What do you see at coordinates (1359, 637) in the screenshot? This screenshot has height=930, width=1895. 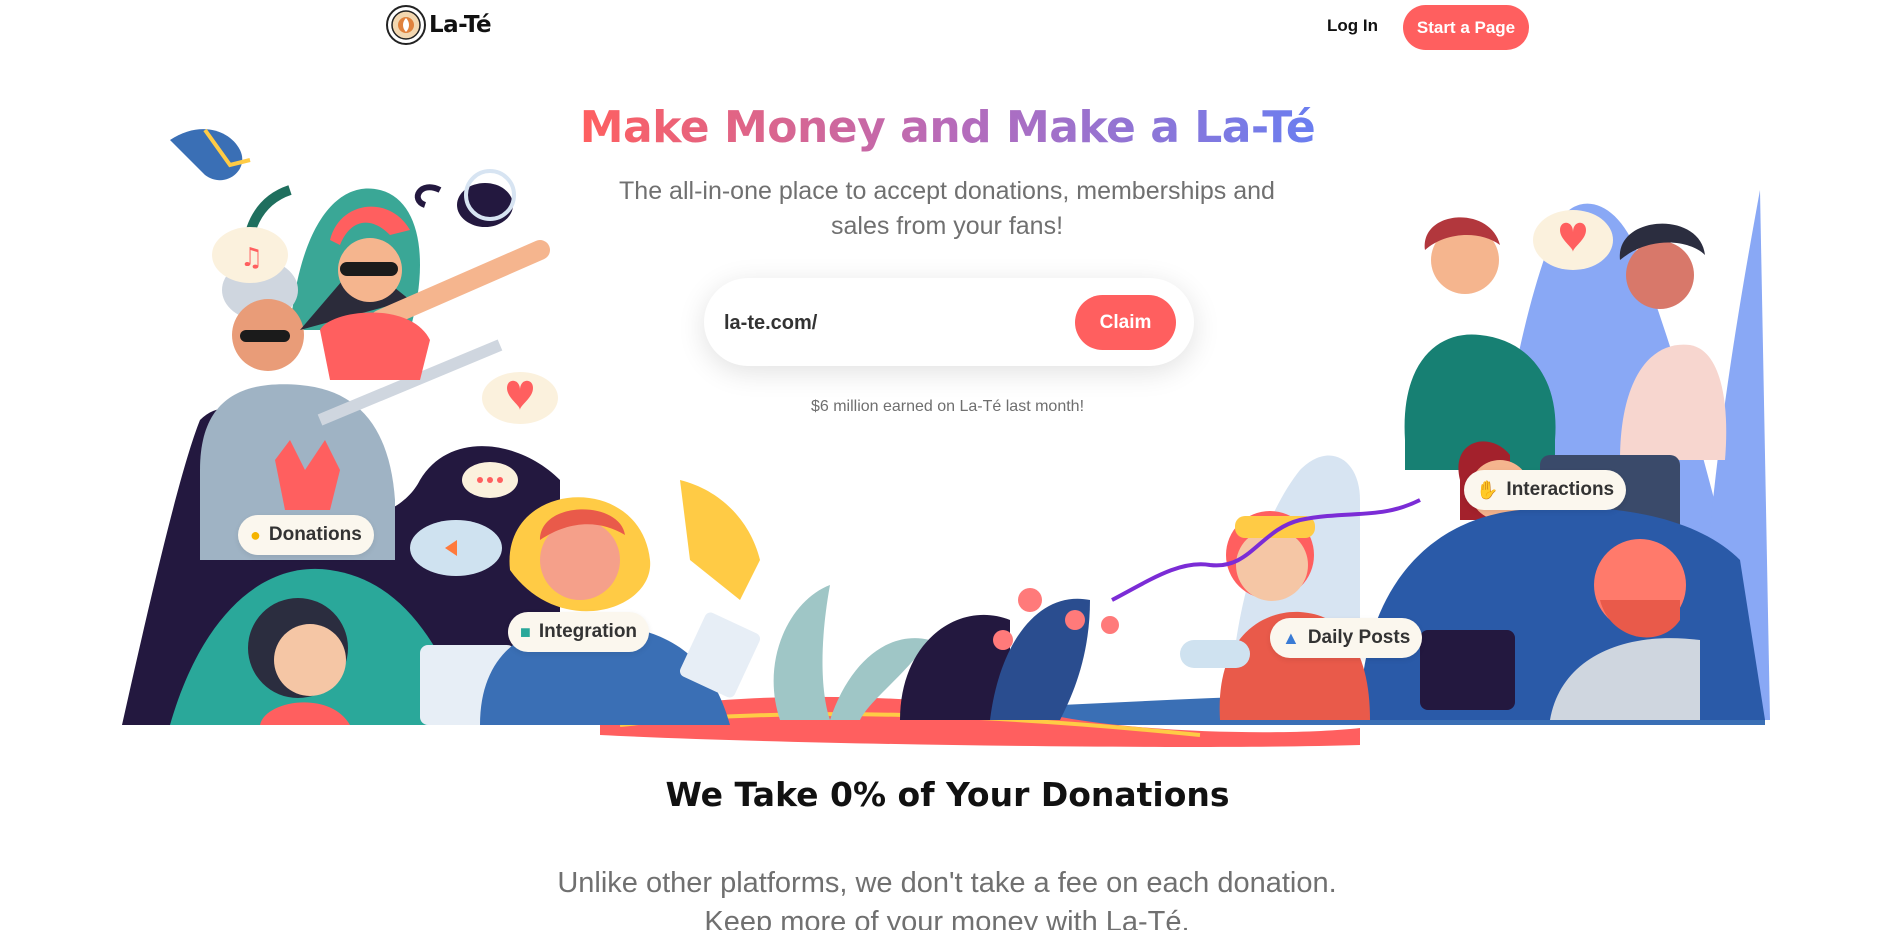 I see `daily-posts-tag-label: Daily Posts` at bounding box center [1359, 637].